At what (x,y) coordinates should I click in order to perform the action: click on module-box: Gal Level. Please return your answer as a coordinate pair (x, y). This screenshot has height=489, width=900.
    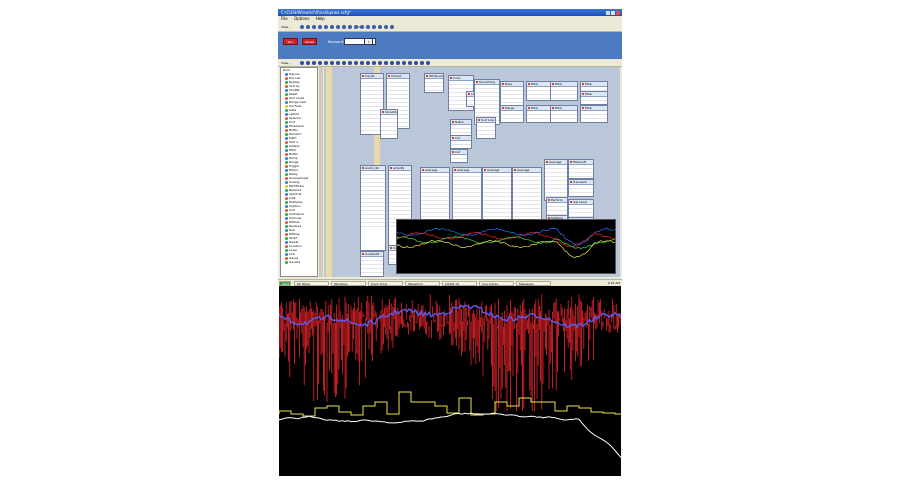
    Looking at the image, I should click on (581, 209).